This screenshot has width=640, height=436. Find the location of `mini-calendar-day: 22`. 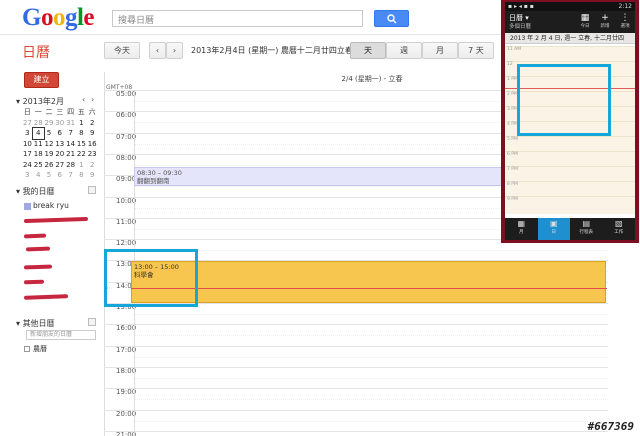

mini-calendar-day: 22 is located at coordinates (81, 154).